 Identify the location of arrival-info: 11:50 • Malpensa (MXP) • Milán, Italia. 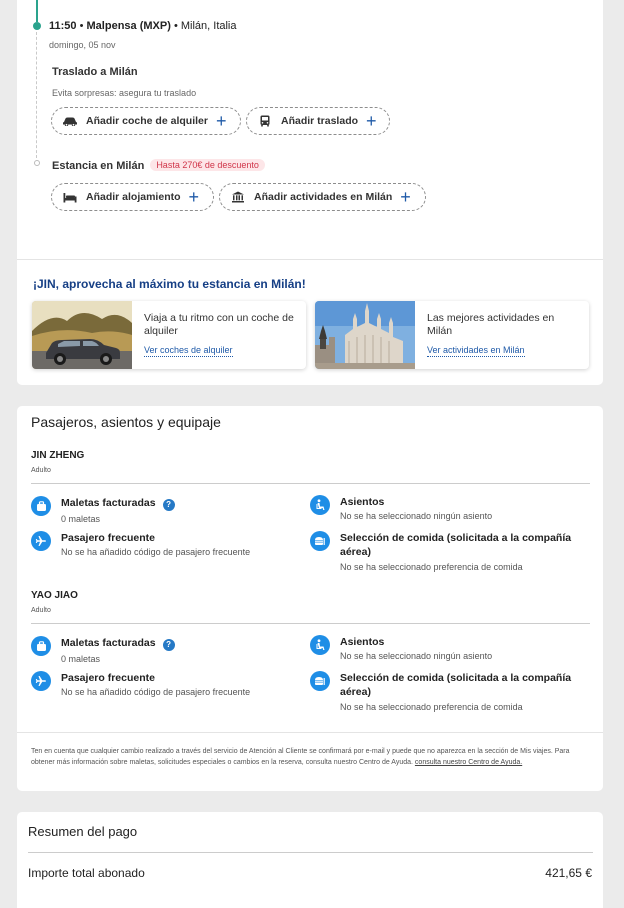
(143, 26).